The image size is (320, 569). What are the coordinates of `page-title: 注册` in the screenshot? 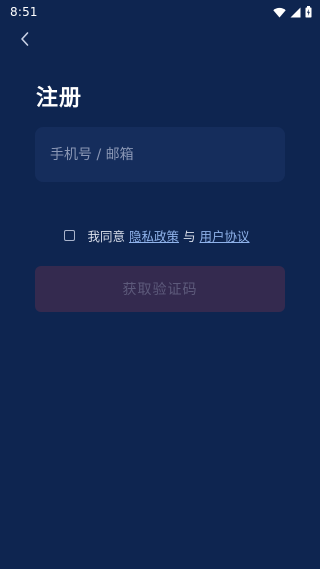 It's located at (59, 98).